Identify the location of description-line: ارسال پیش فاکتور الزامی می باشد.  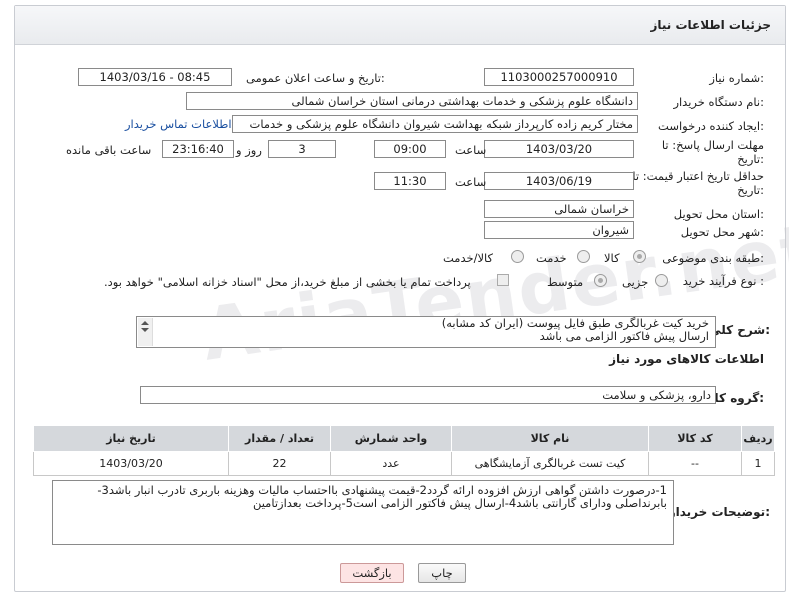
(624, 336).